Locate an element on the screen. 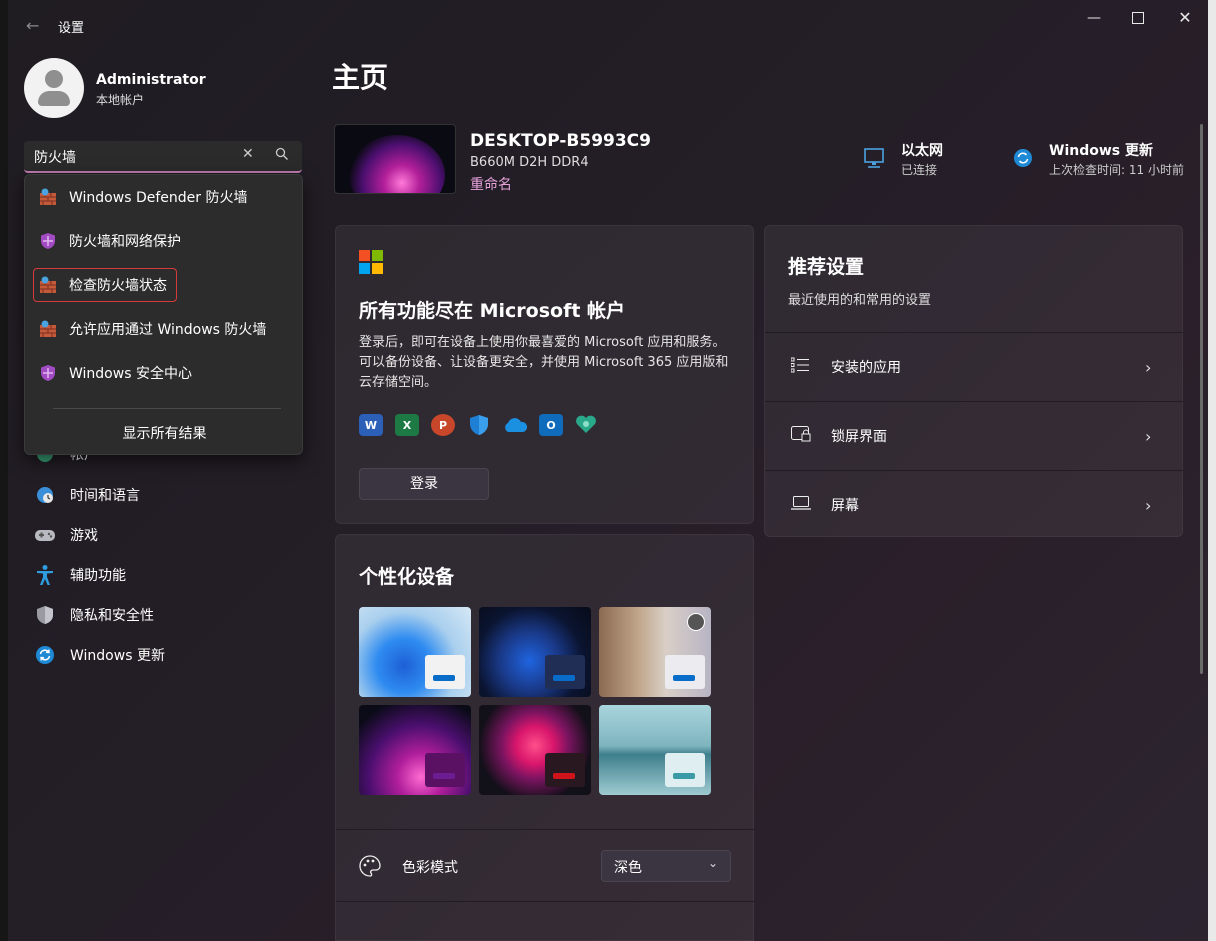 The image size is (1216, 941). recommended-item-label: 锁屏界面 is located at coordinates (859, 437).